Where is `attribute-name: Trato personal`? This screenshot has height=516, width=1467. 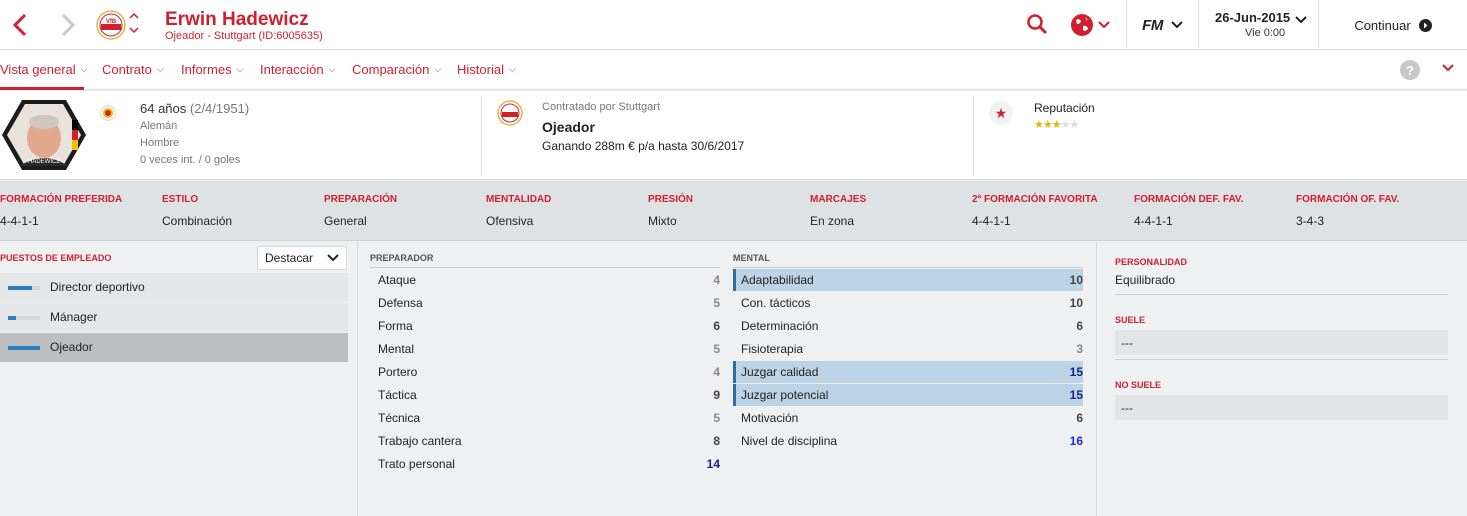 attribute-name: Trato personal is located at coordinates (416, 464).